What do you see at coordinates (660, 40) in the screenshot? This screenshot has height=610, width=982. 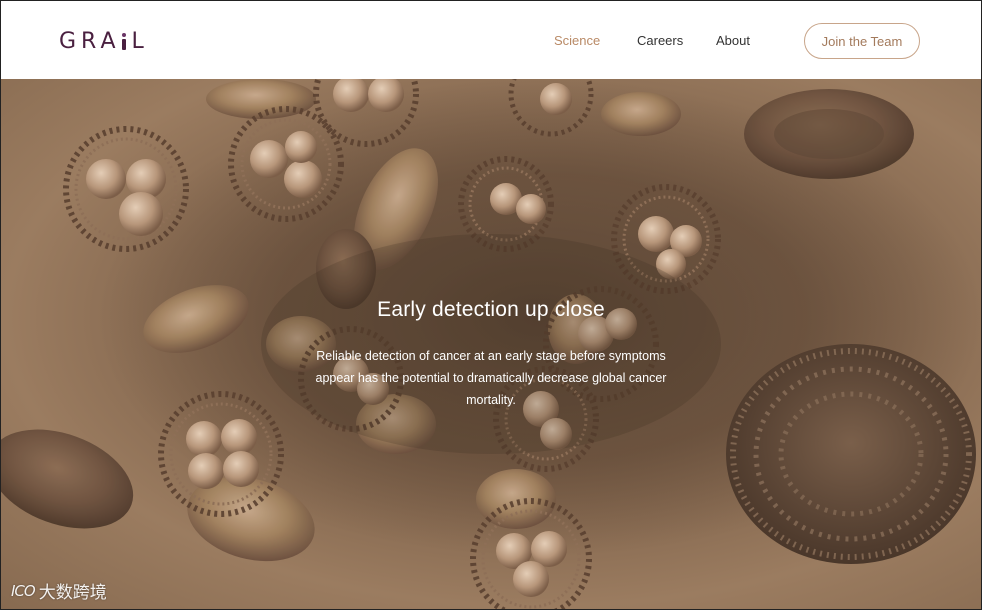 I see `nav-careers-link: Careers` at bounding box center [660, 40].